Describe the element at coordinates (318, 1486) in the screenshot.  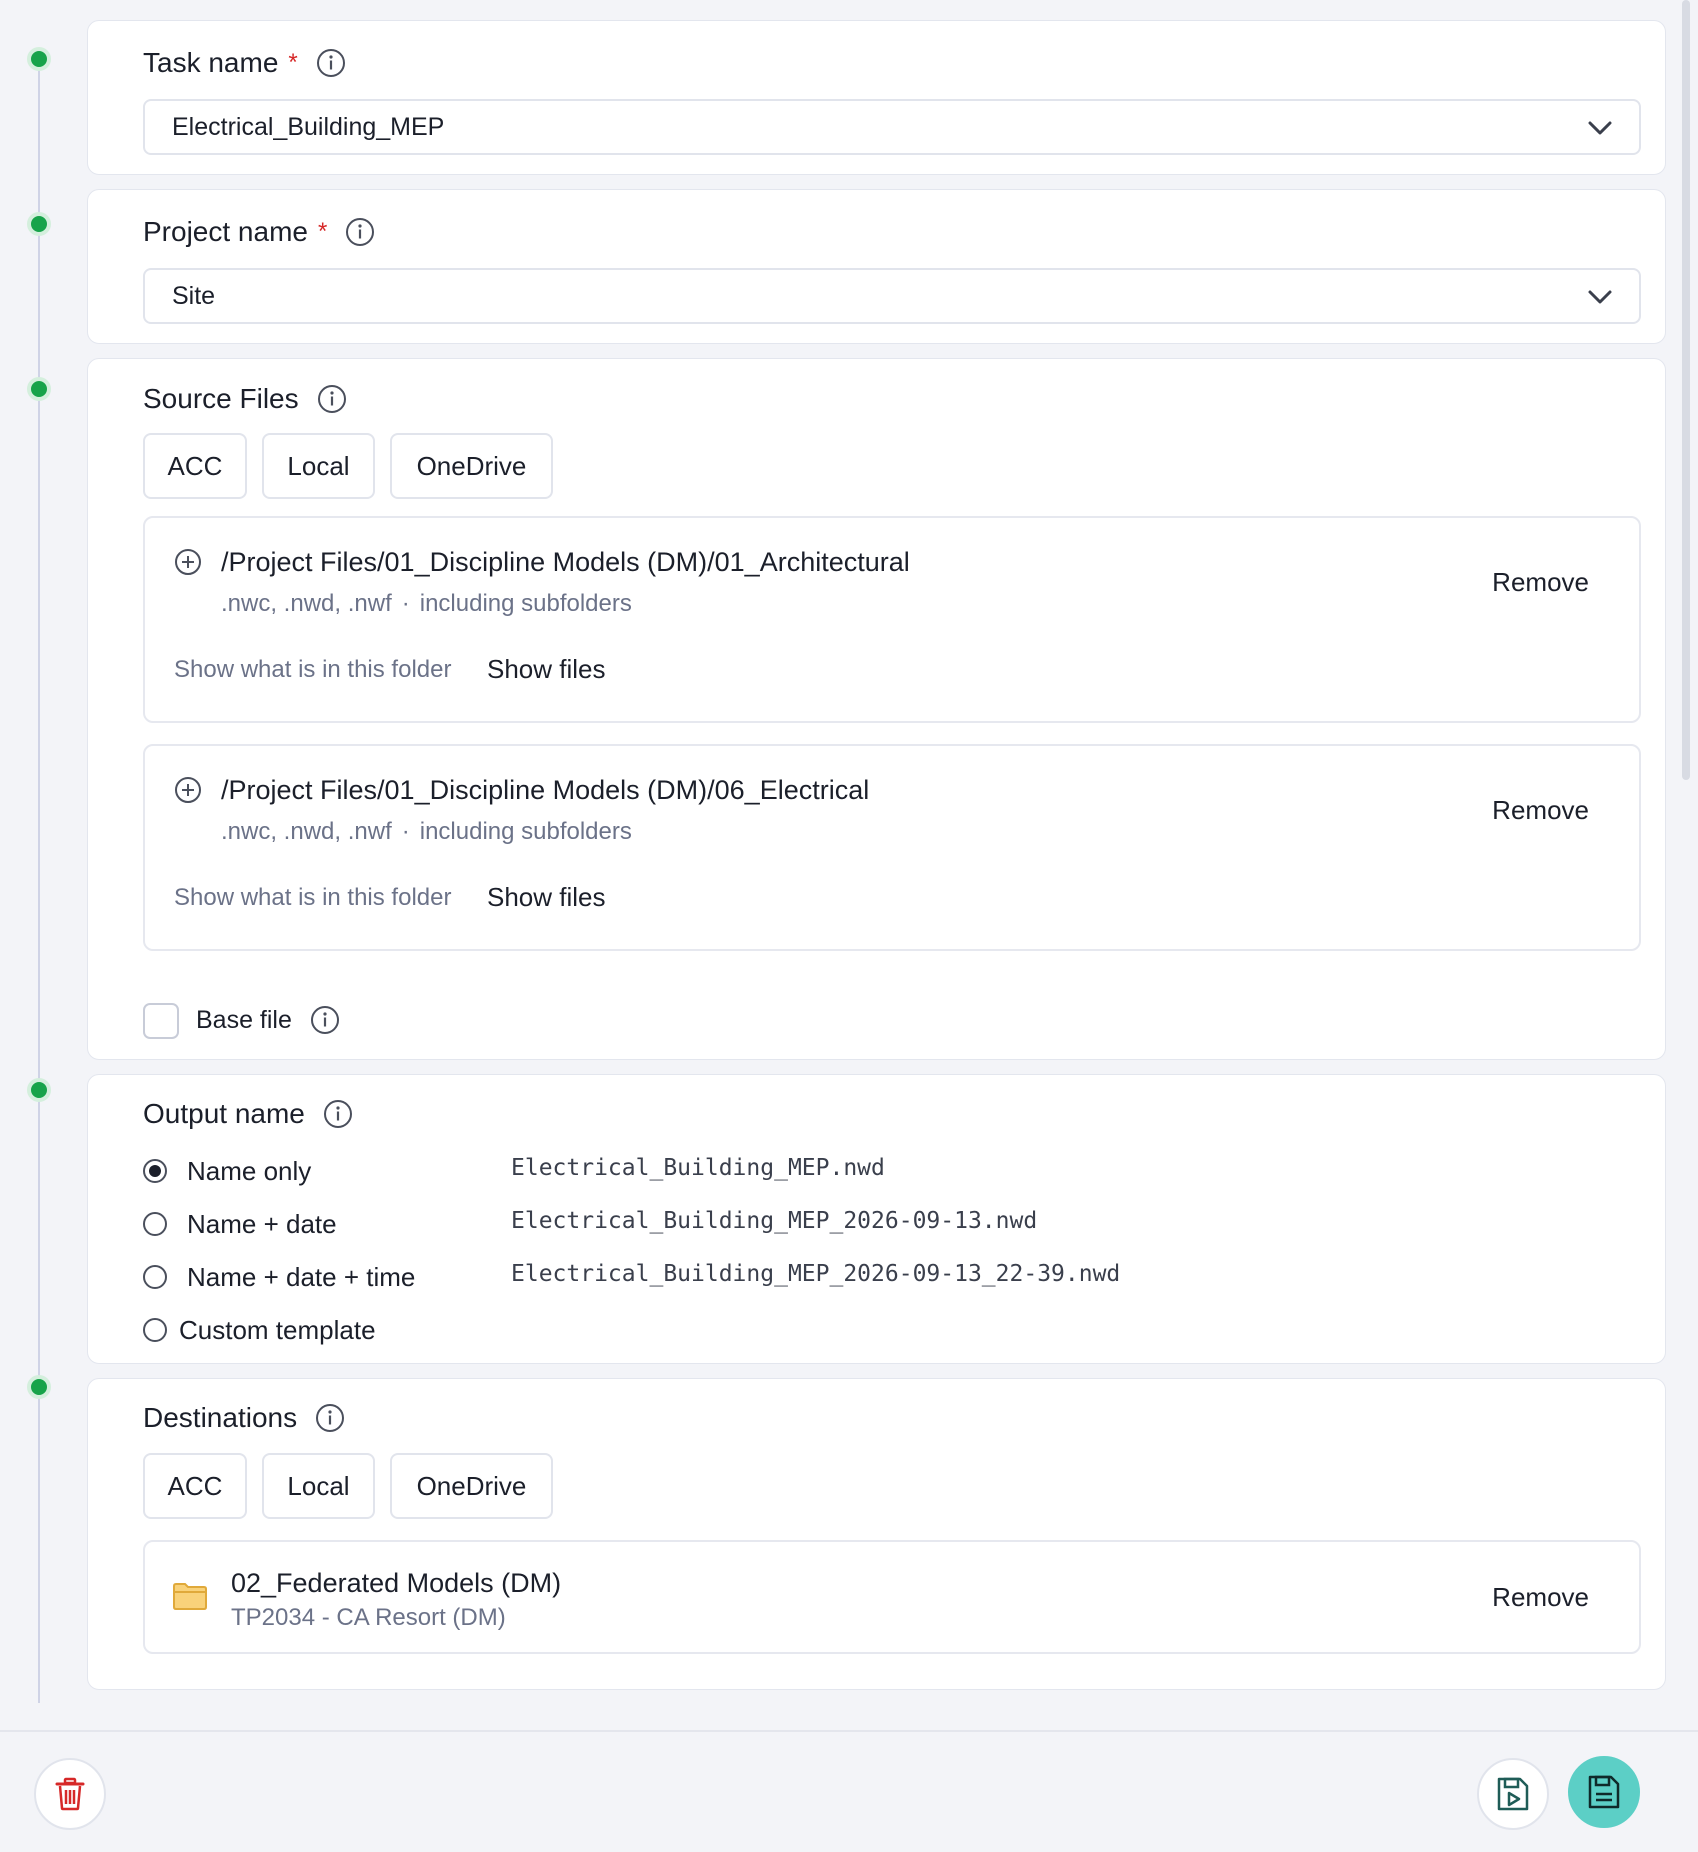
I see `destination-local-button: Local` at that location.